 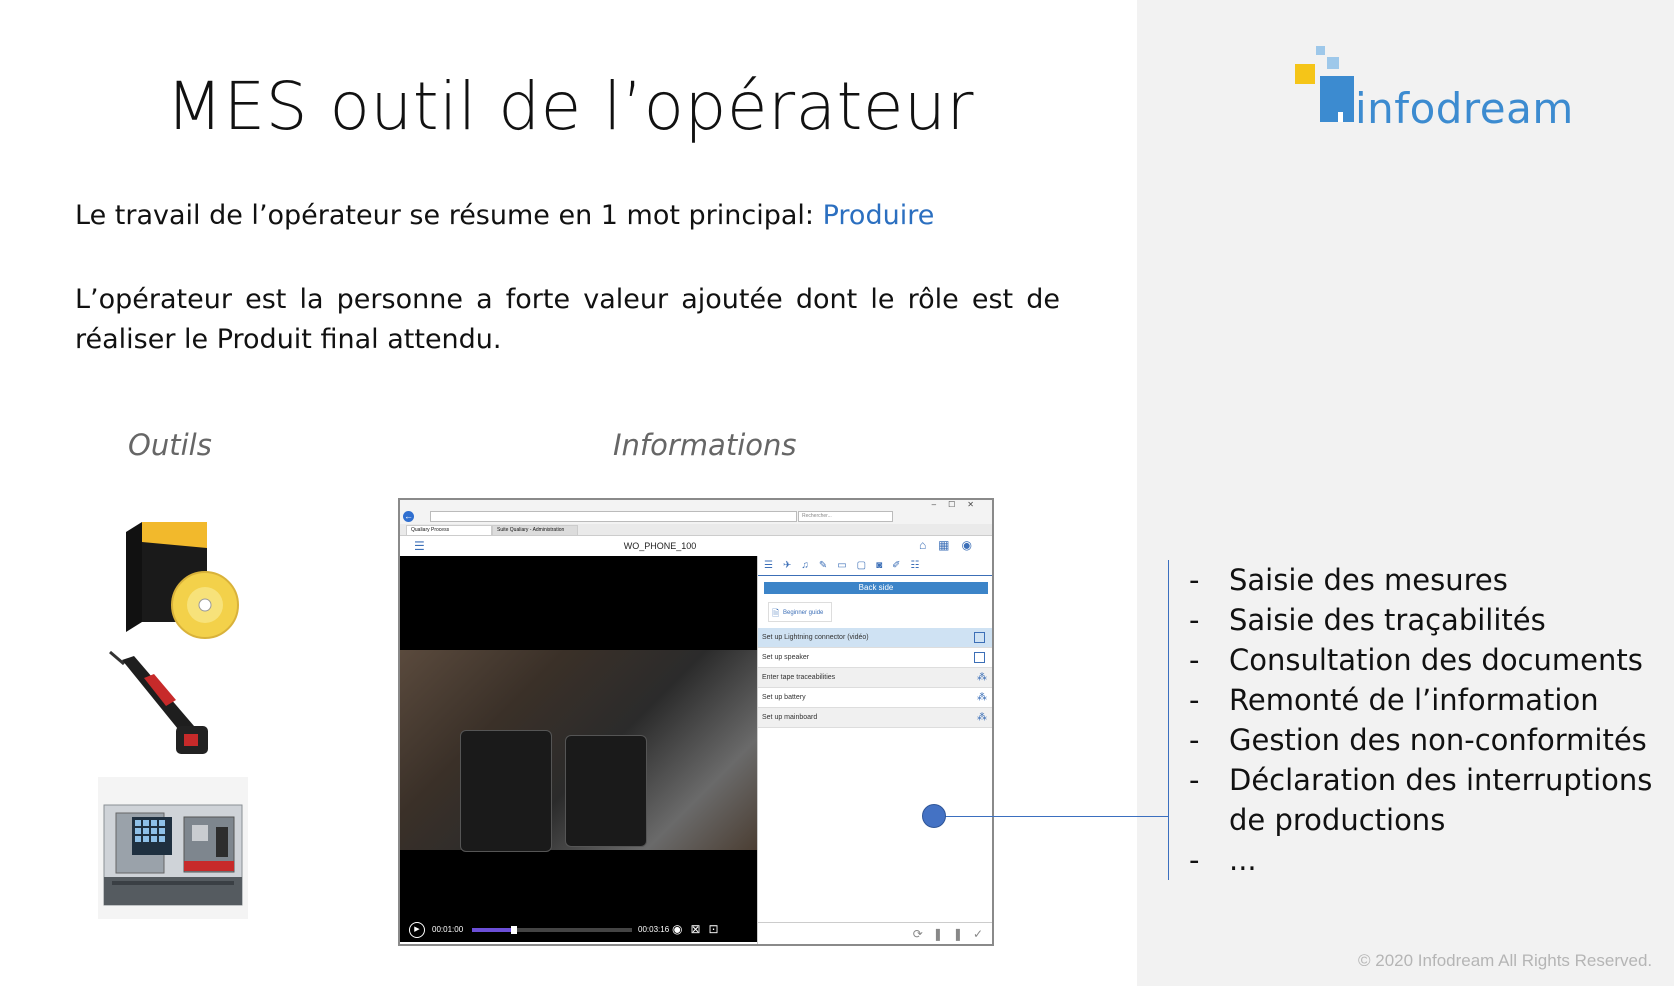 I want to click on feature-text: Consultation des documents, so click(x=1436, y=660).